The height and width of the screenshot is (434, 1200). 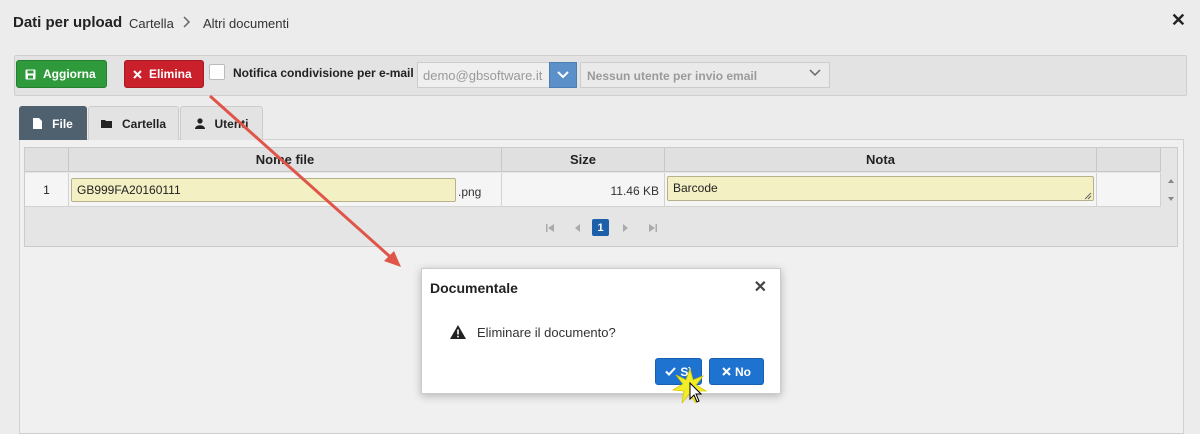 I want to click on next-page-icon, so click(x=625, y=228).